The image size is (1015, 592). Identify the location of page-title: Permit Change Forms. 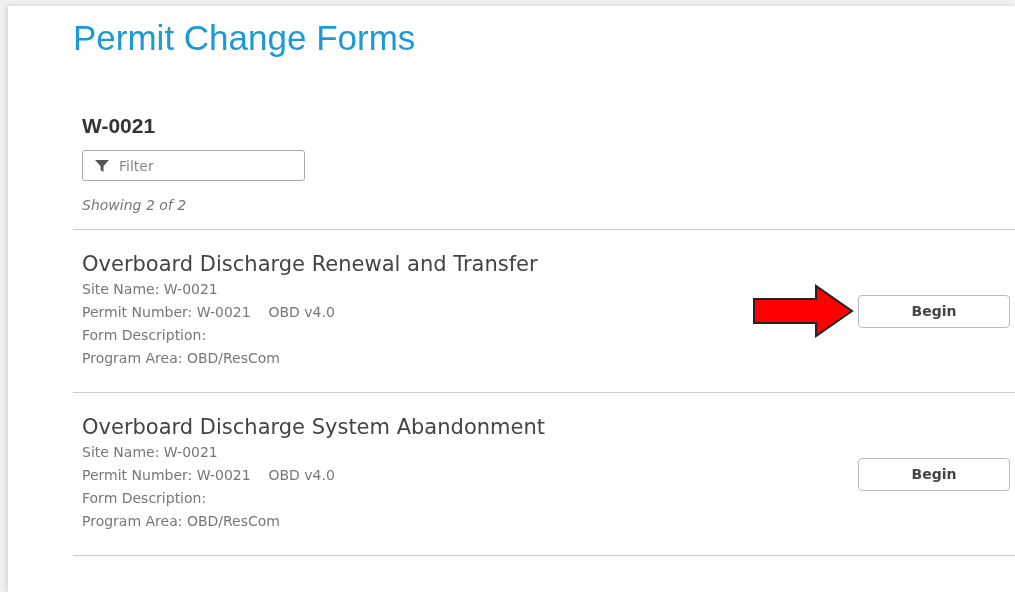
(245, 37).